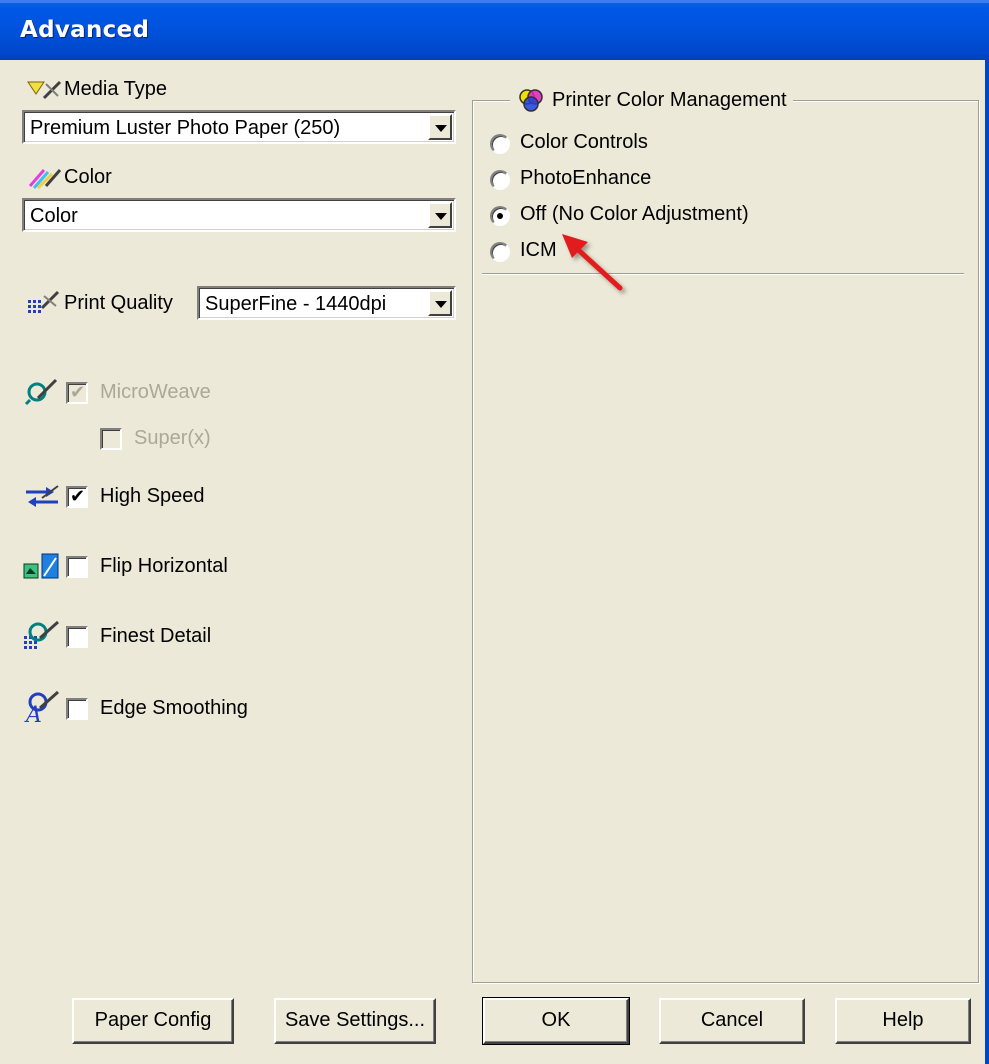 This screenshot has height=1064, width=989. What do you see at coordinates (152, 496) in the screenshot?
I see `high-speed-label: High Speed` at bounding box center [152, 496].